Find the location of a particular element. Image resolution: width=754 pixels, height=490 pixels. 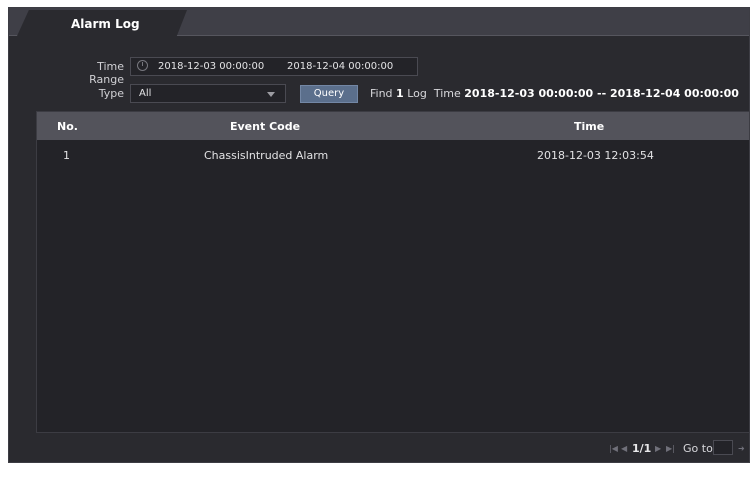

start-time-value: 2018-12-03 00:00:00 is located at coordinates (211, 66).